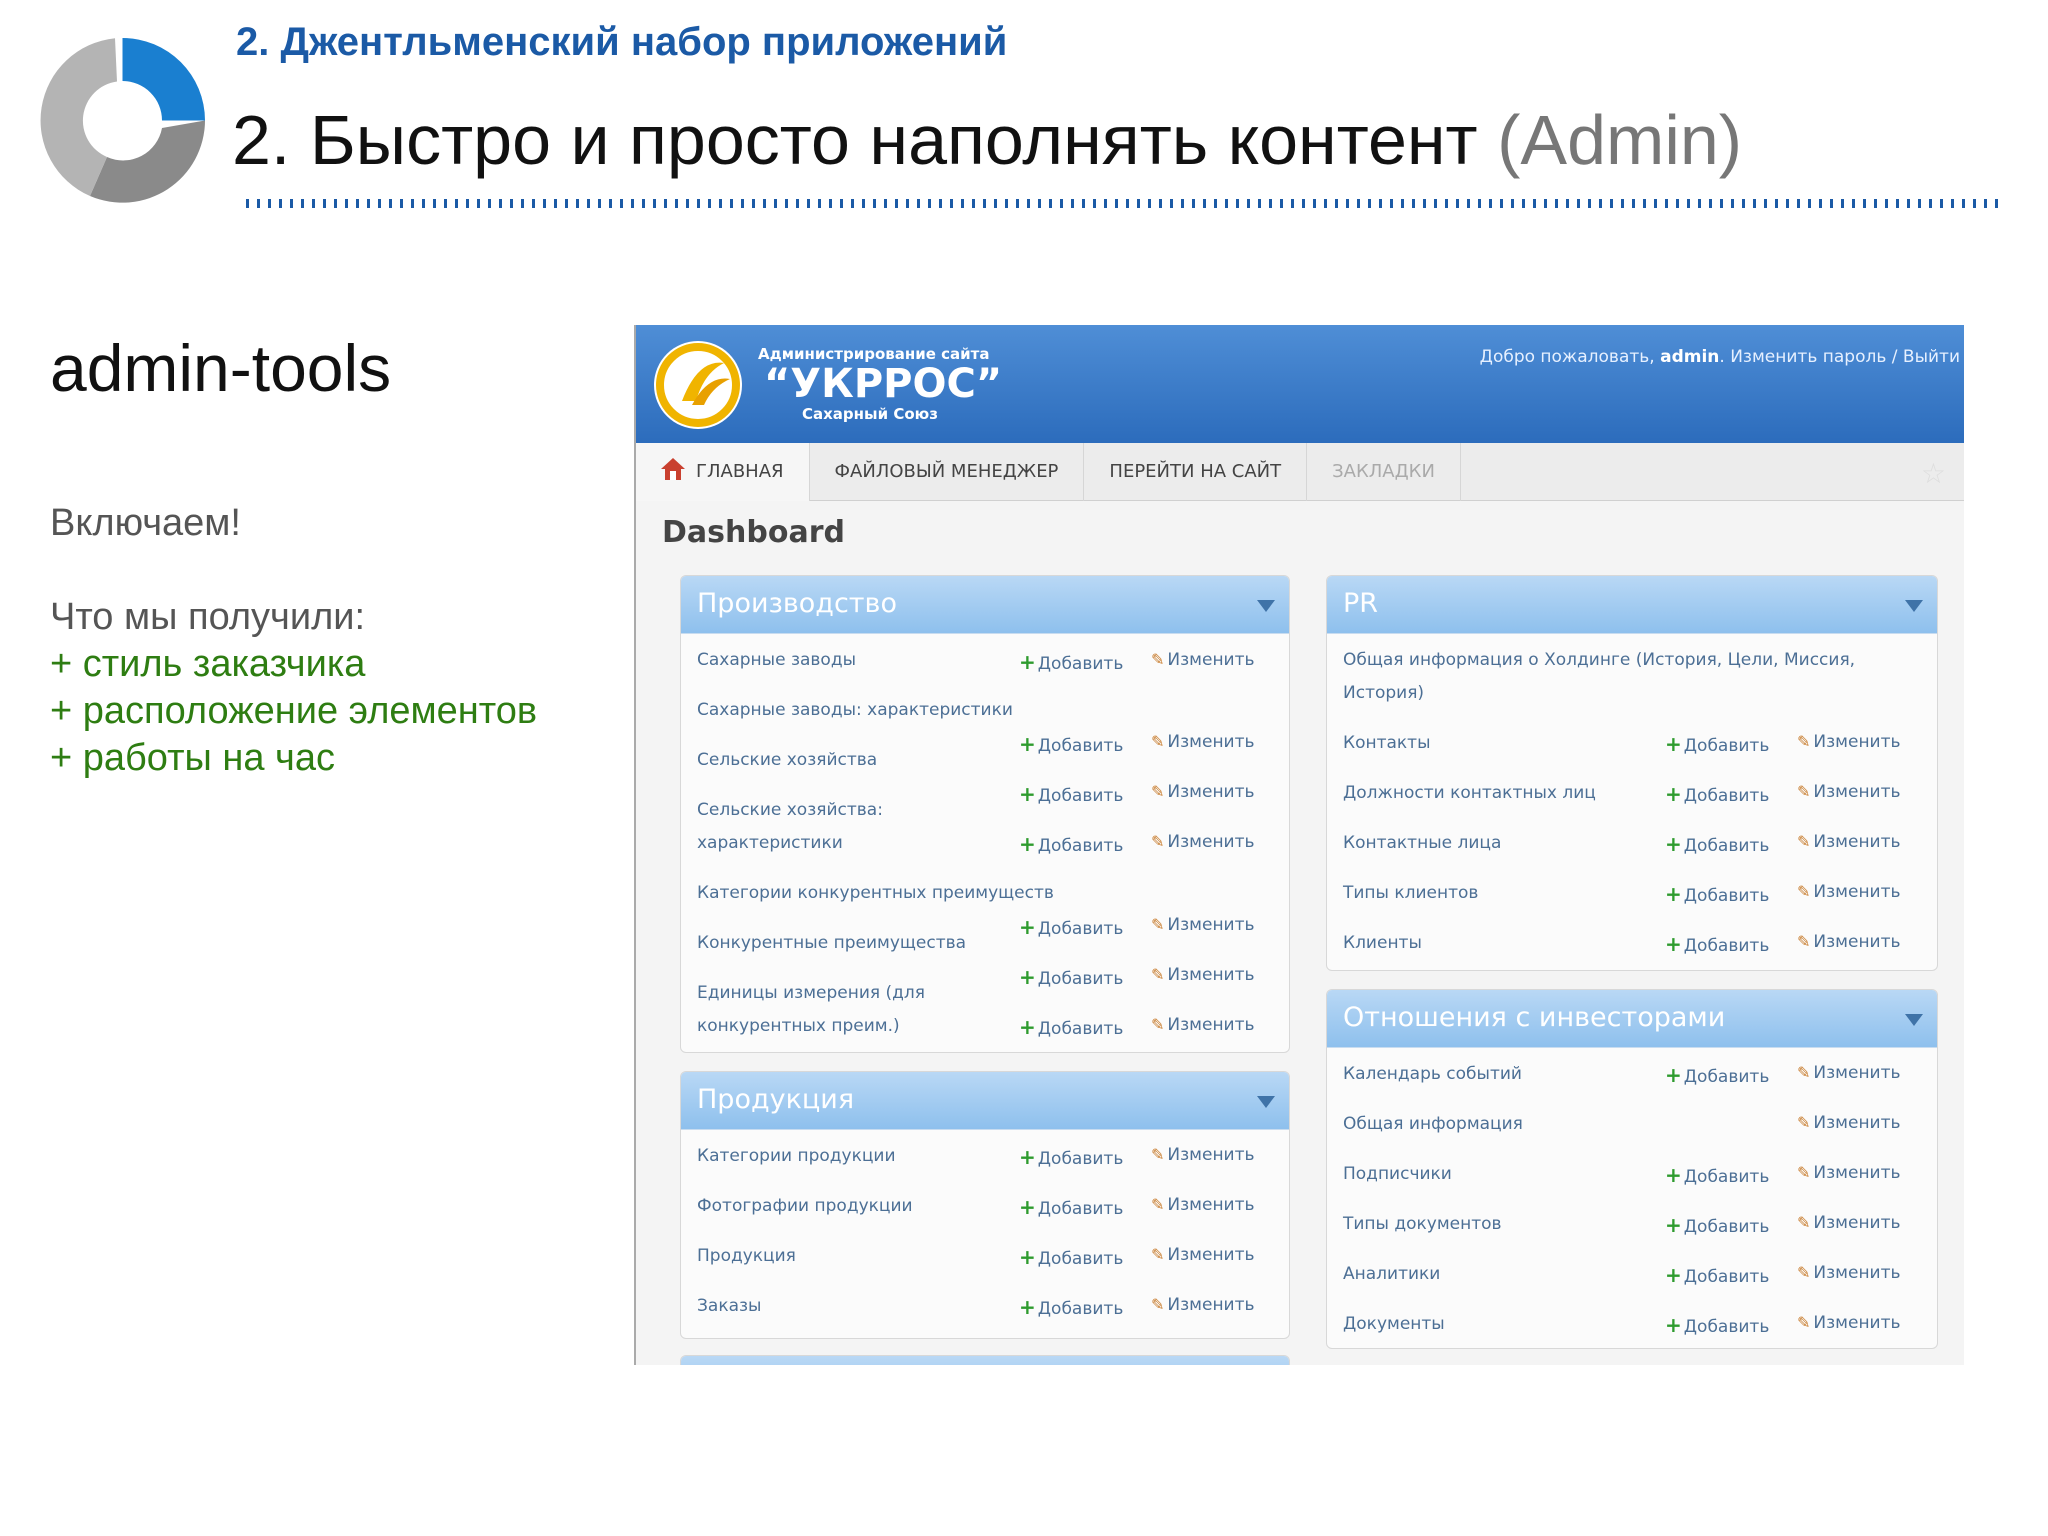  Describe the element at coordinates (1808, 357) in the screenshot. I see `change-password-link: Изменить пароль` at that location.